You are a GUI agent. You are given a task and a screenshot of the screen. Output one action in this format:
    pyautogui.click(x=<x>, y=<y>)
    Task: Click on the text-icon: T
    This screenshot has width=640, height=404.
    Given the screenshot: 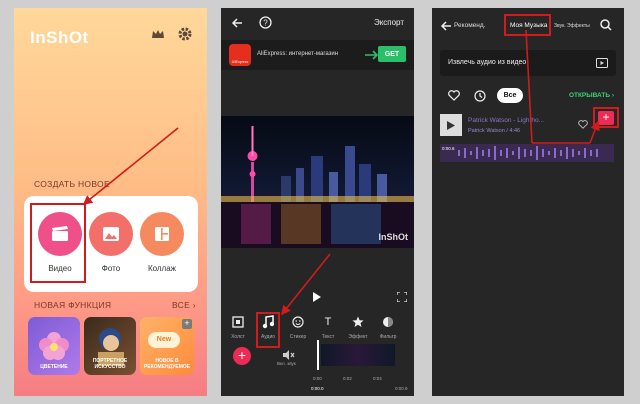 What is the action you would take?
    pyautogui.click(x=328, y=322)
    